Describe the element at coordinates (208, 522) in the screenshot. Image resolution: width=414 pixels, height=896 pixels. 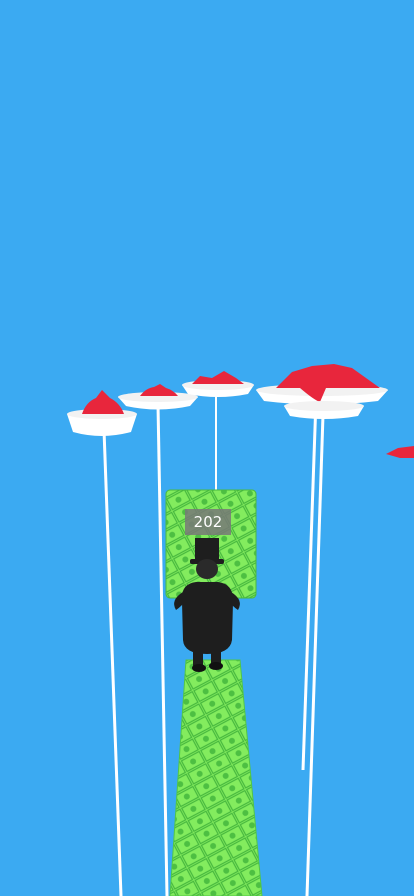
I see `money-counter: 202` at that location.